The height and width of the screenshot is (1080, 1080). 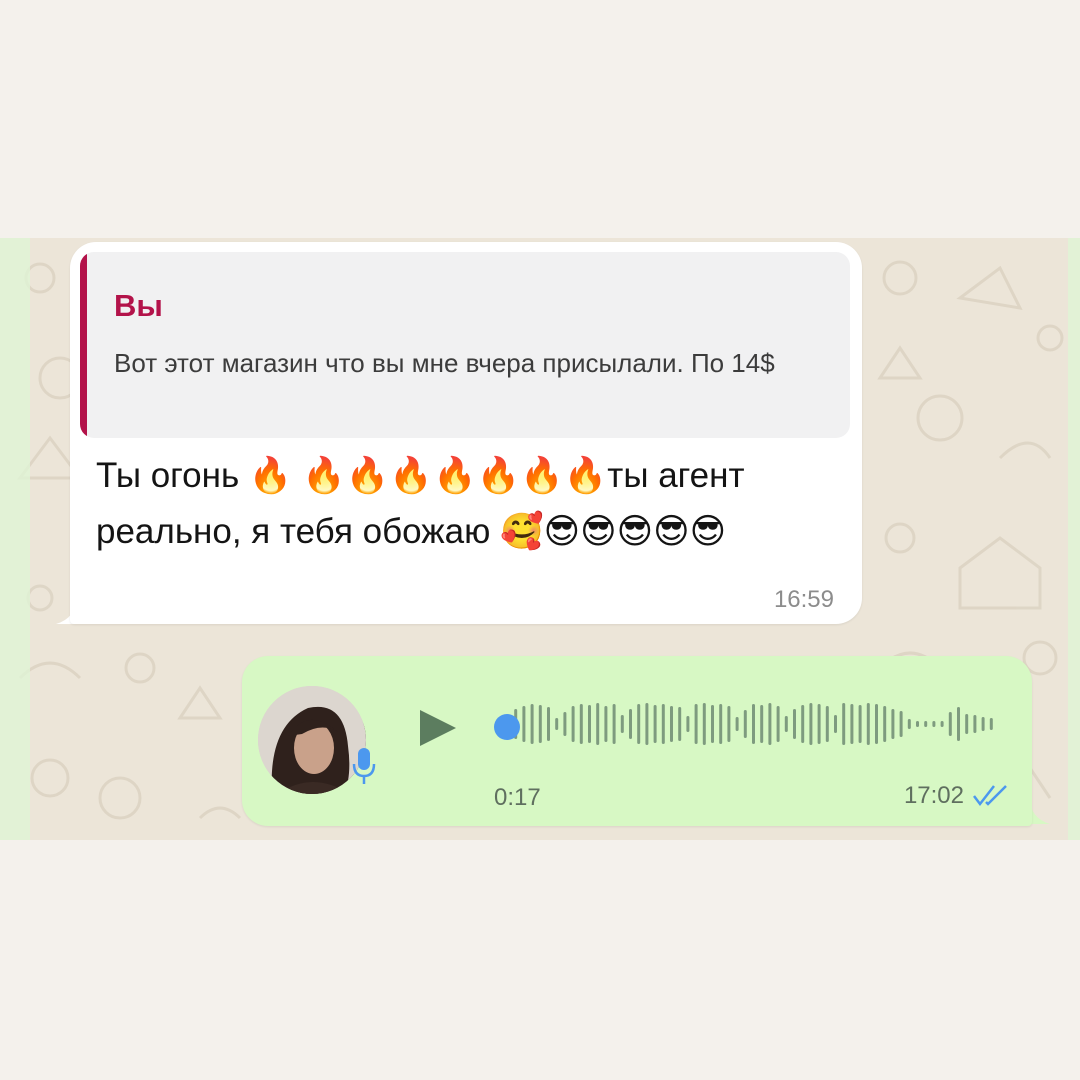 What do you see at coordinates (517, 797) in the screenshot?
I see `voice-duration: 0:17` at bounding box center [517, 797].